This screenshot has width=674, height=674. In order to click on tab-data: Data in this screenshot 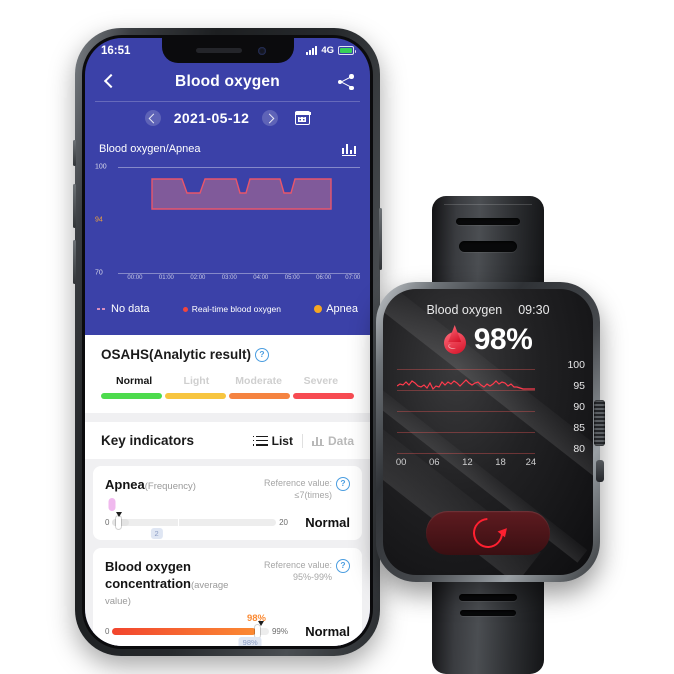, I will do `click(332, 440)`.